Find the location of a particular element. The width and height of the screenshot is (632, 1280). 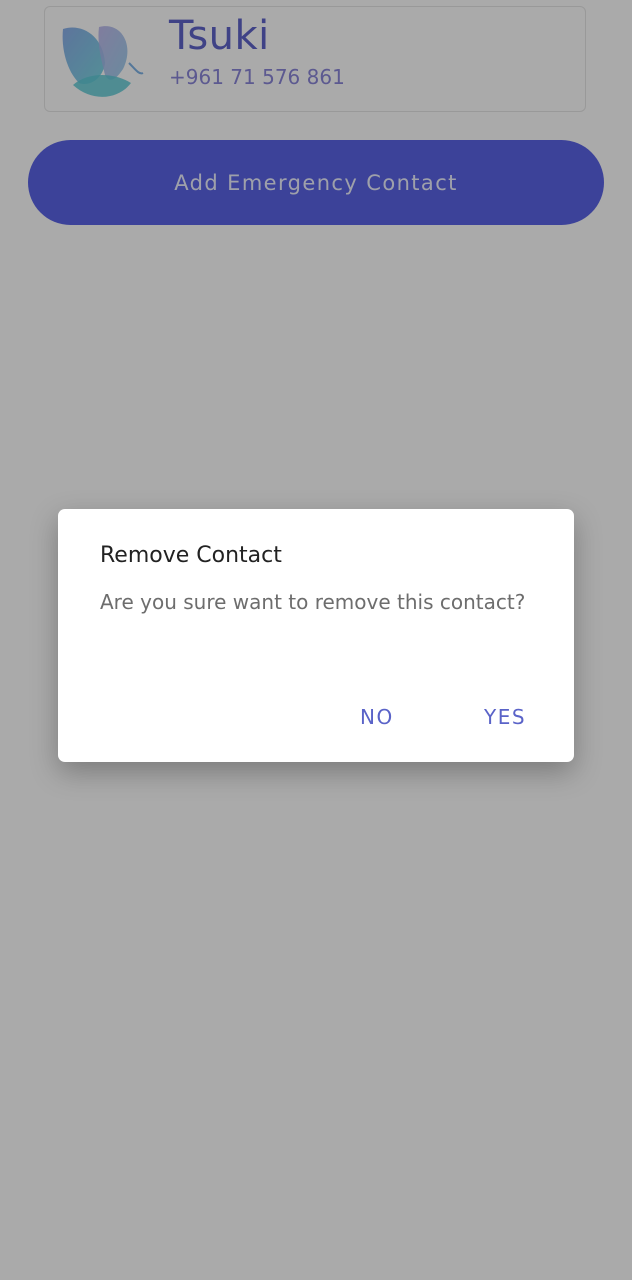

yes-button: YES is located at coordinates (505, 717).